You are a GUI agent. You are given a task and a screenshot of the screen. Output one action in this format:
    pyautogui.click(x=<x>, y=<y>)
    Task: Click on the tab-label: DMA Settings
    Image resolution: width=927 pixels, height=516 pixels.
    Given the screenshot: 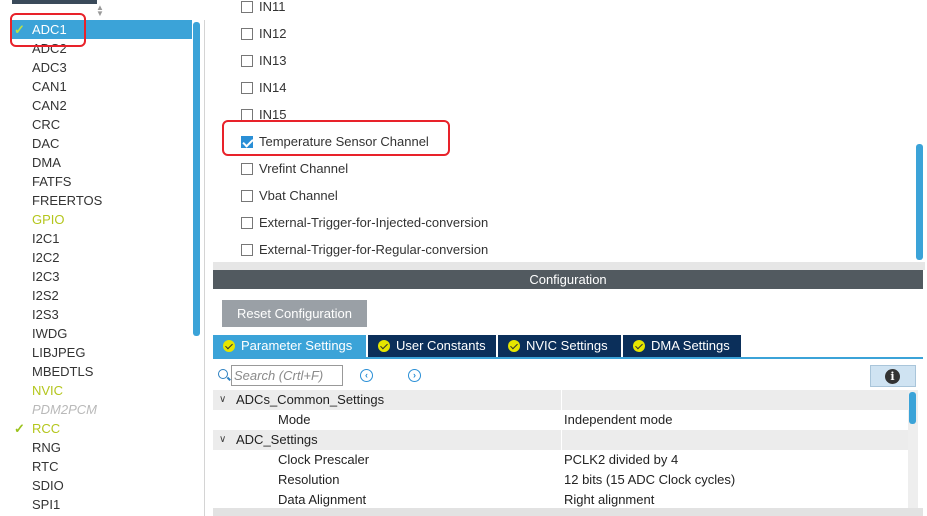 What is the action you would take?
    pyautogui.click(x=690, y=345)
    